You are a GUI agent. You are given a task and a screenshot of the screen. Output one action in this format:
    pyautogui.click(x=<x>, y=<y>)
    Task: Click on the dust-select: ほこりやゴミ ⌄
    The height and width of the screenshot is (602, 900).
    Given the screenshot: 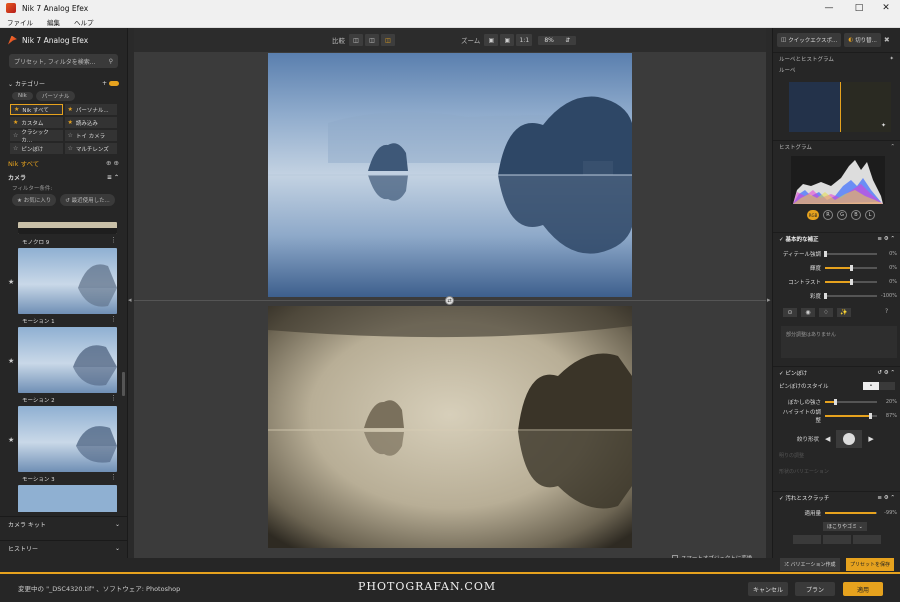 What is the action you would take?
    pyautogui.click(x=845, y=526)
    